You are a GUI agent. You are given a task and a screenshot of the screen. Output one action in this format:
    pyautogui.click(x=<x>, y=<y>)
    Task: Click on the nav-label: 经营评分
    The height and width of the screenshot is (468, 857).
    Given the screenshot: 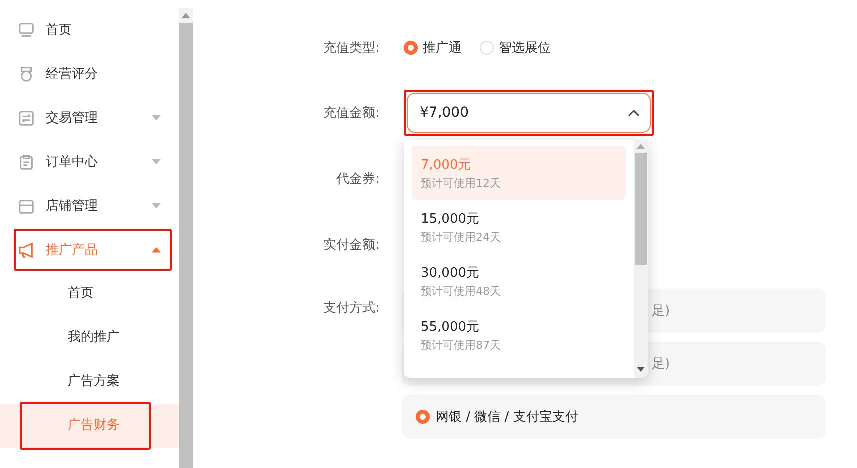 What is the action you would take?
    pyautogui.click(x=72, y=74)
    